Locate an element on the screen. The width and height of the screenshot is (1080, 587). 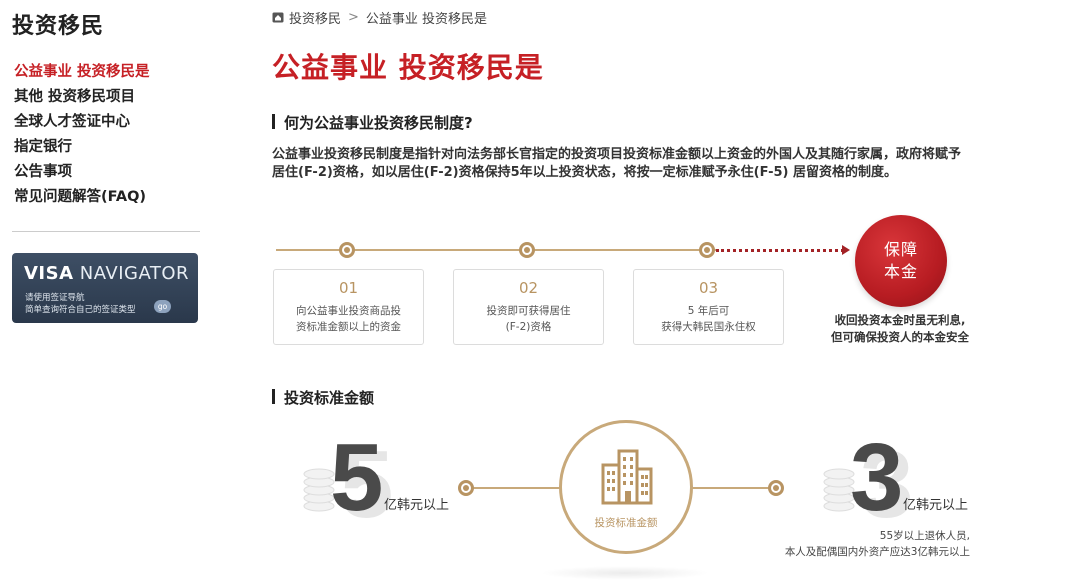
sidebar-item-other-investment: 其他 投资移民项目 is located at coordinates (82, 97).